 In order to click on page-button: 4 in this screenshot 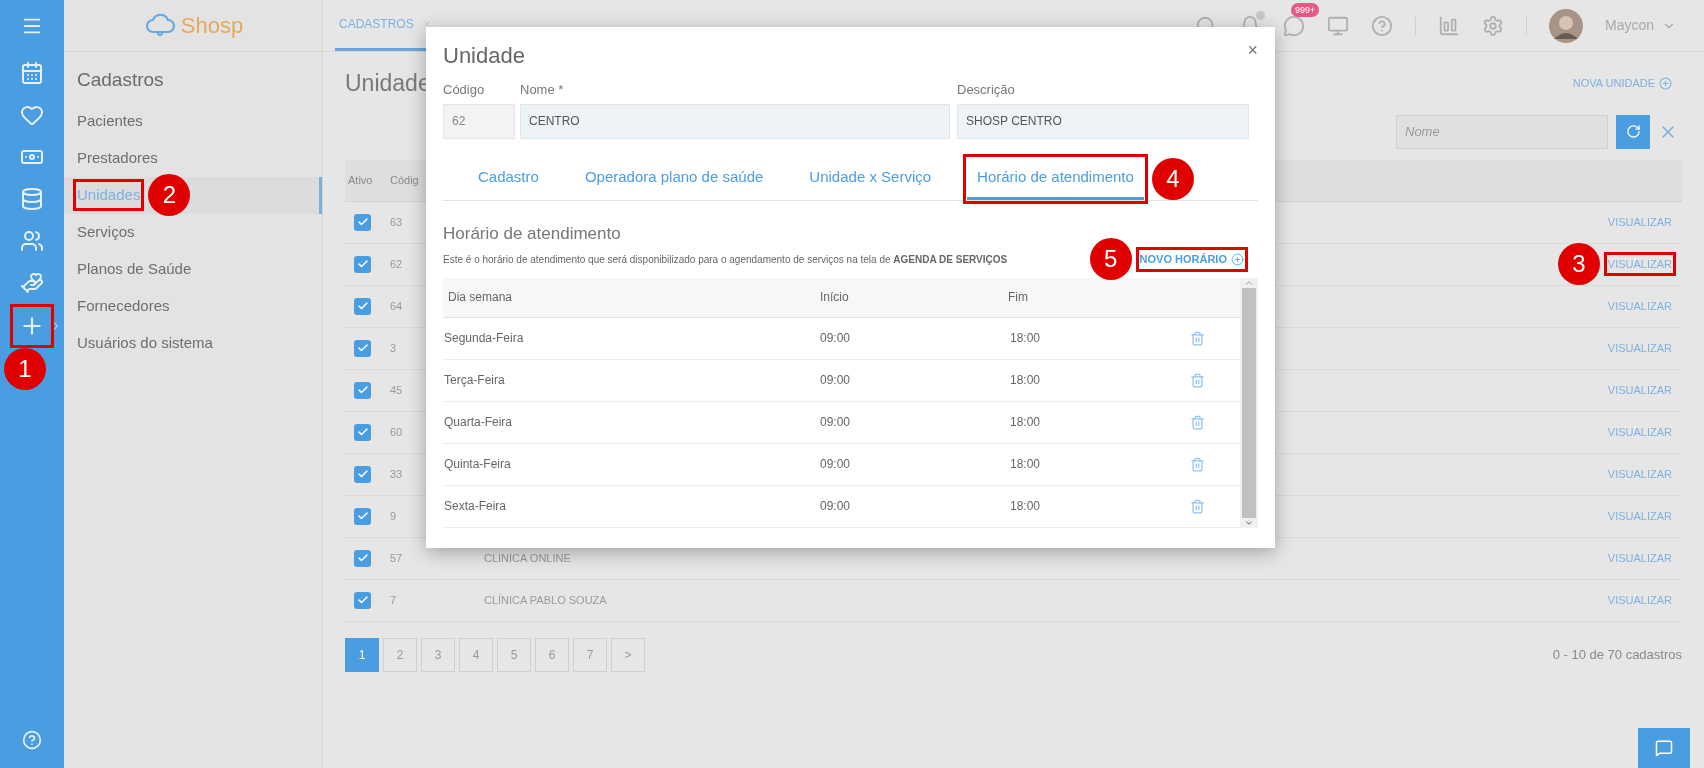, I will do `click(476, 654)`.